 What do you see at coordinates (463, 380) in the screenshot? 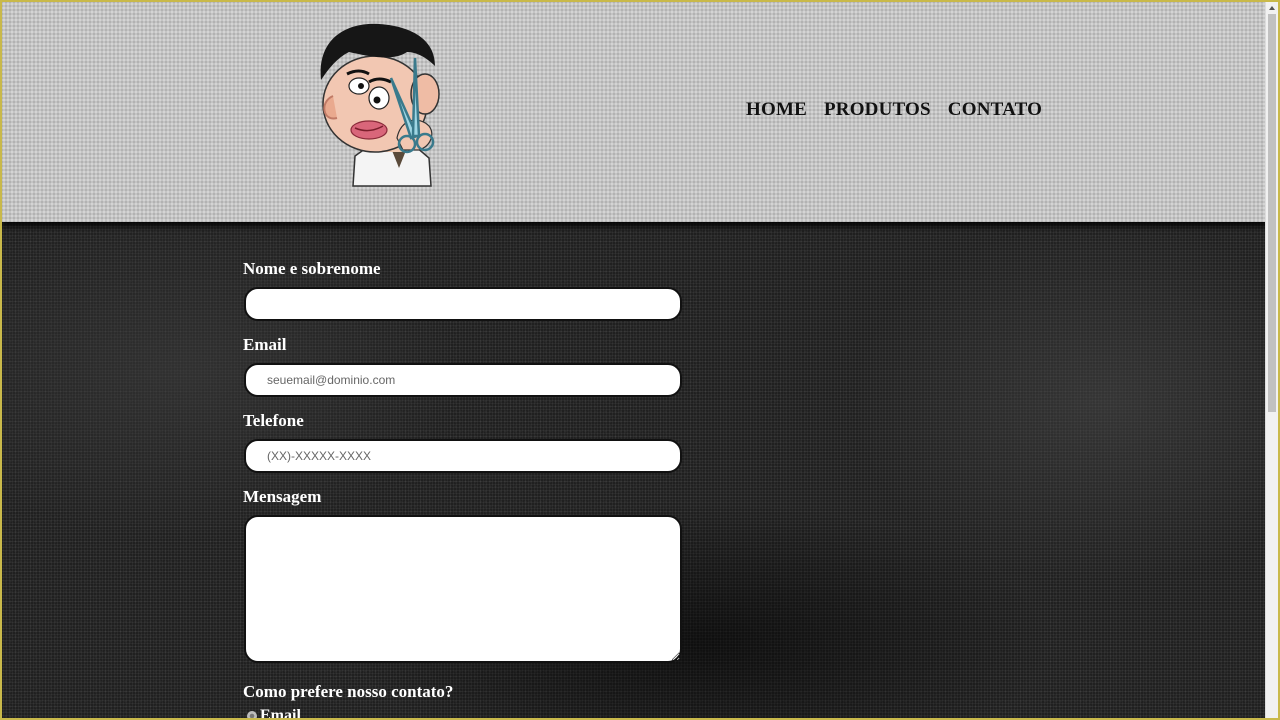
I see `email-input` at bounding box center [463, 380].